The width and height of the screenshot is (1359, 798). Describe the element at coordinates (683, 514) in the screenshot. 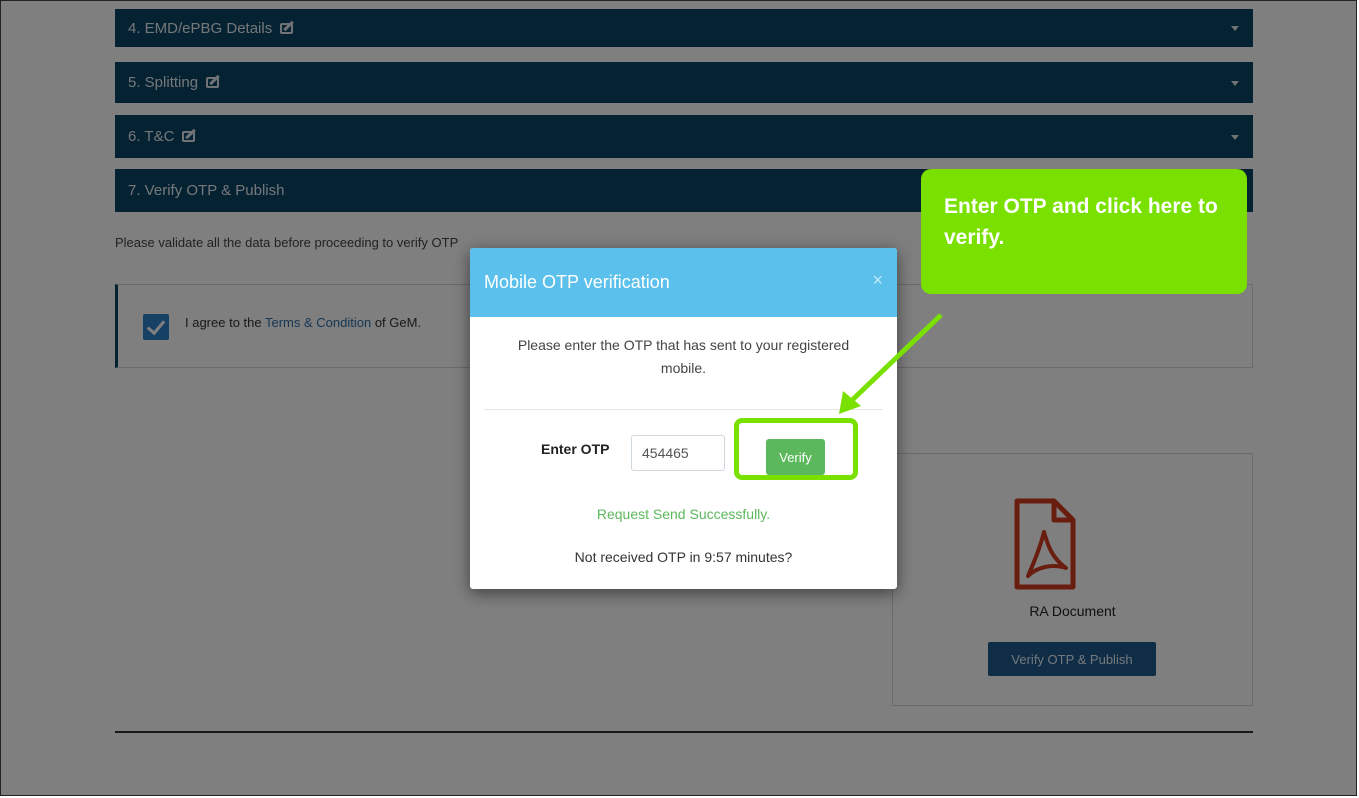

I see `request-status: Request Send Successfully.` at that location.